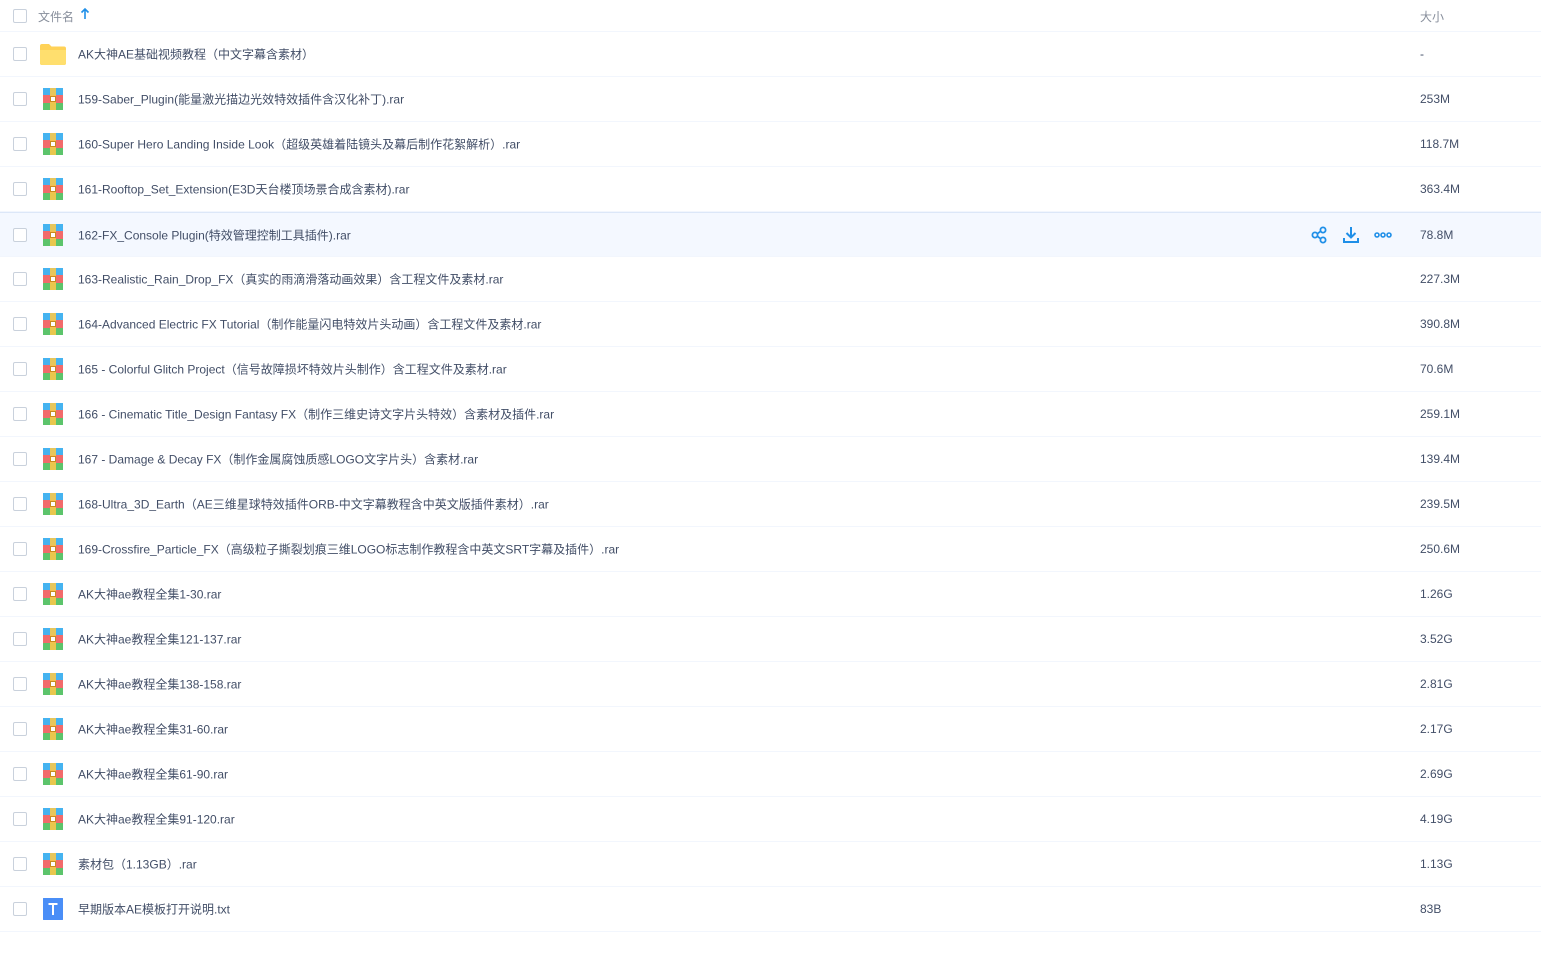 The image size is (1541, 980). What do you see at coordinates (770, 774) in the screenshot?
I see `table-row: AK大神ae教程全集61-90.rar 2.69G` at bounding box center [770, 774].